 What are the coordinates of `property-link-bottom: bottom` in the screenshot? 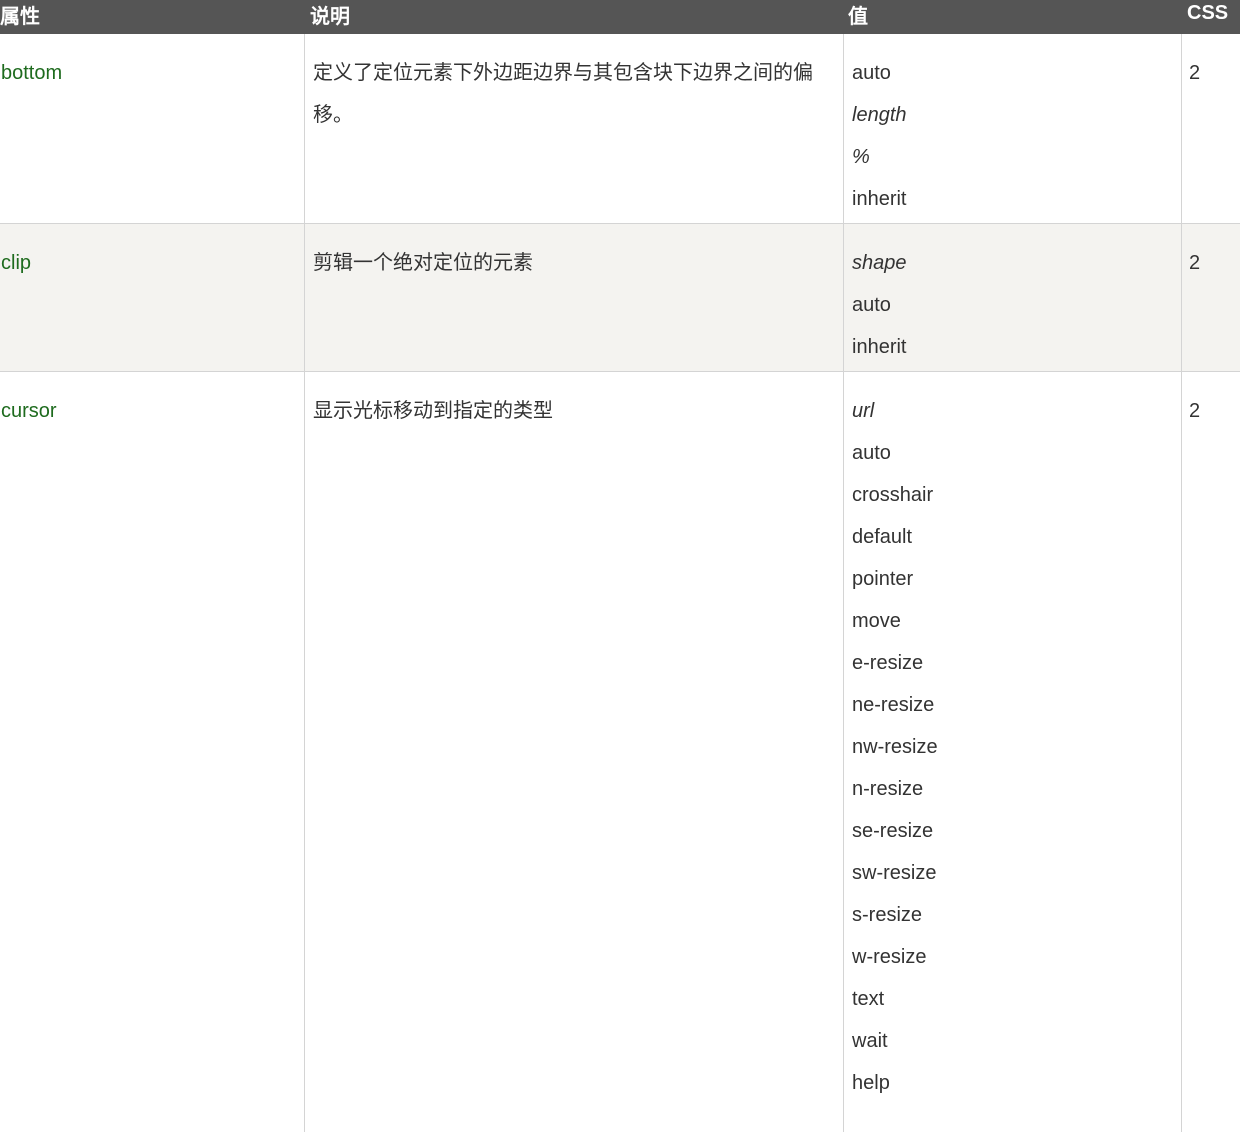 It's located at (31, 73).